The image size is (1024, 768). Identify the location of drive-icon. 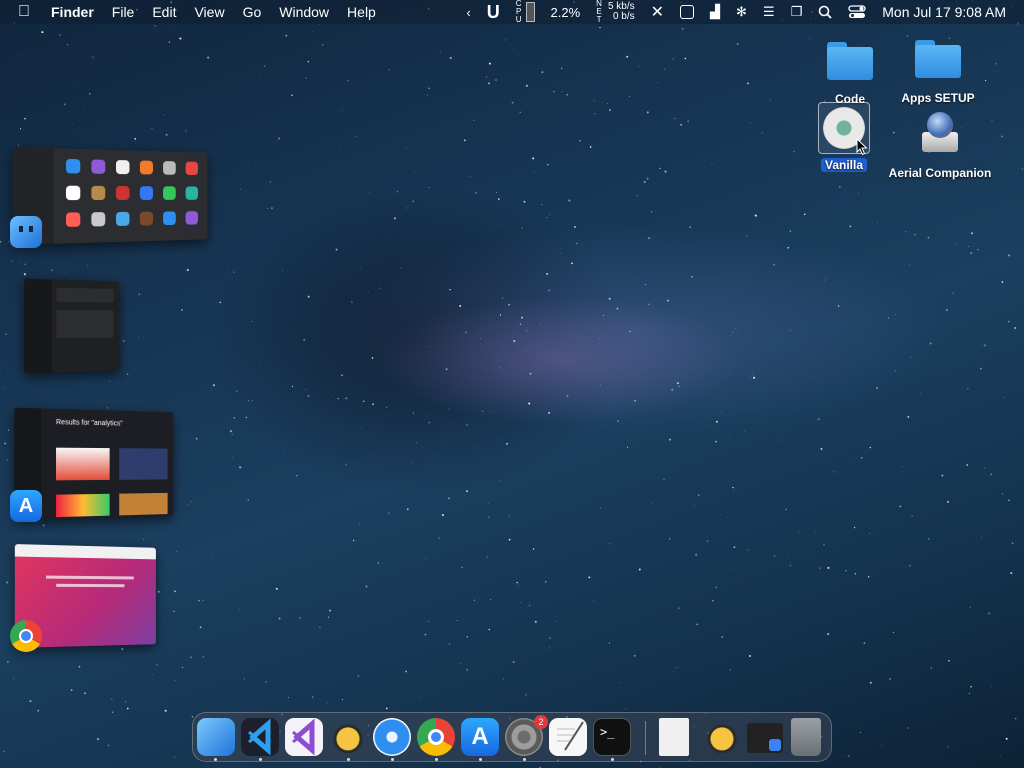
(940, 132).